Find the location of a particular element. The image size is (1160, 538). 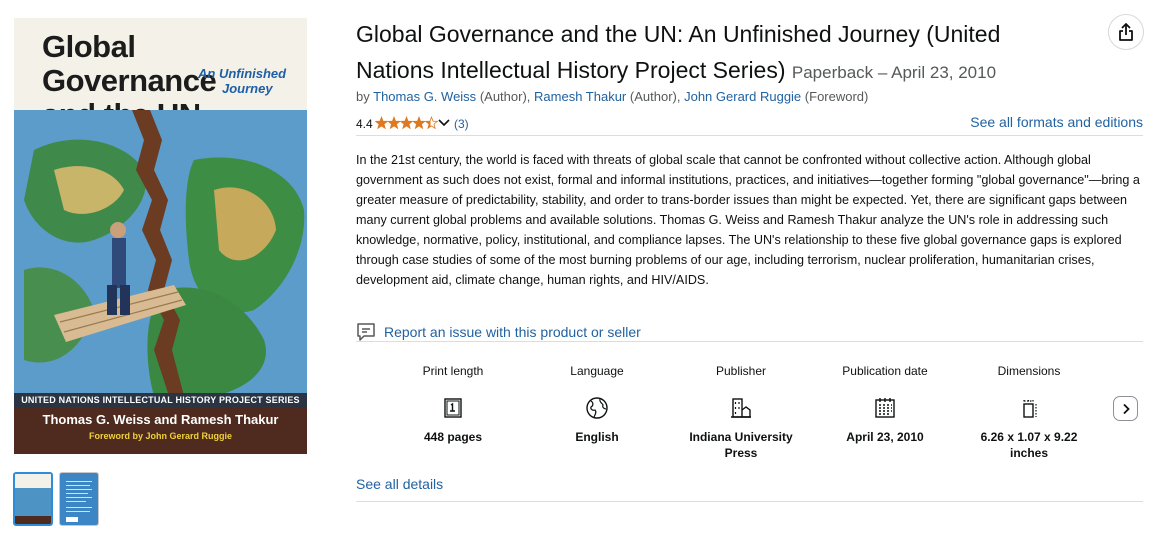

thumbnail-back-cover is located at coordinates (79, 499).